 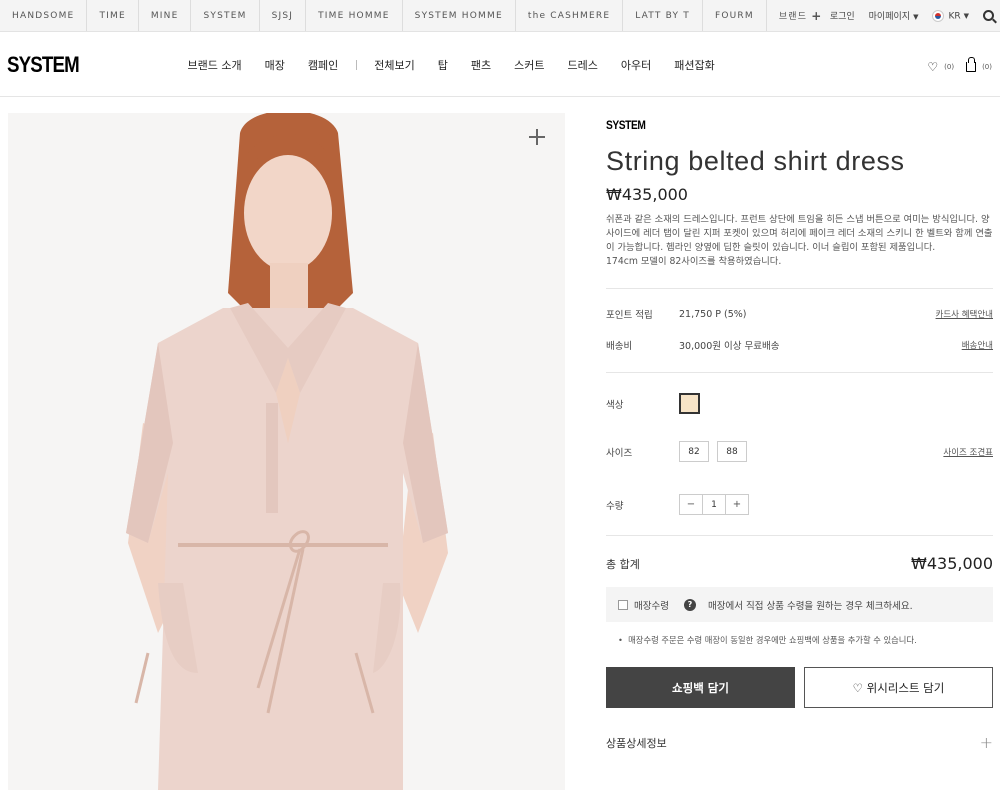 I want to click on store-pickup-text: 매장에서 직접 상품 수령을 원하는 경우 체크하세요., so click(x=810, y=606).